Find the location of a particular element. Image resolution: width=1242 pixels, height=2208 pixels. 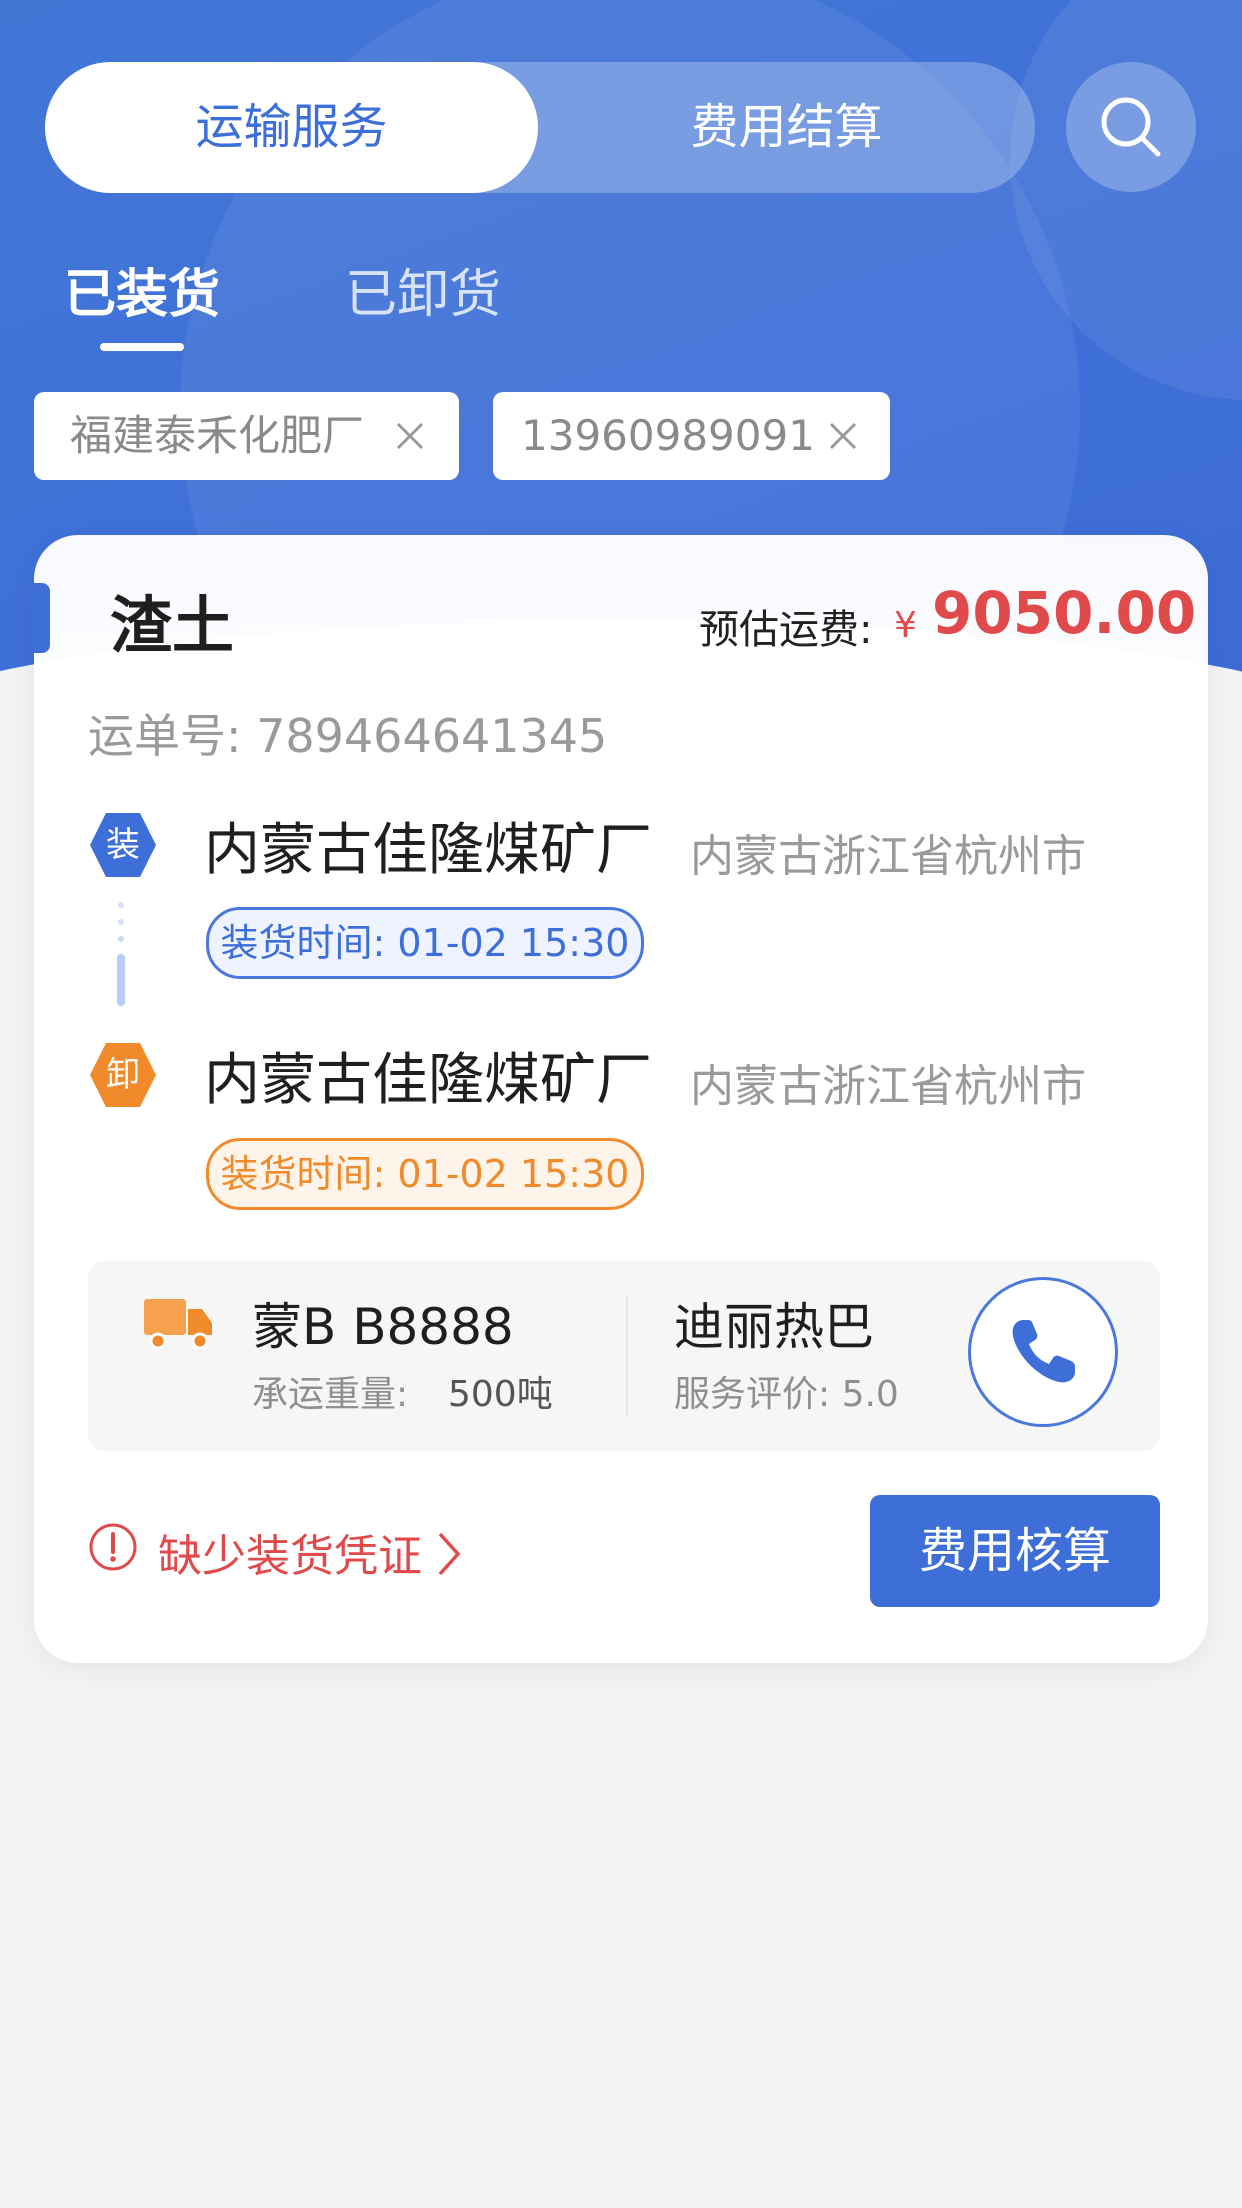

route-connector is located at coordinates (121, 954).